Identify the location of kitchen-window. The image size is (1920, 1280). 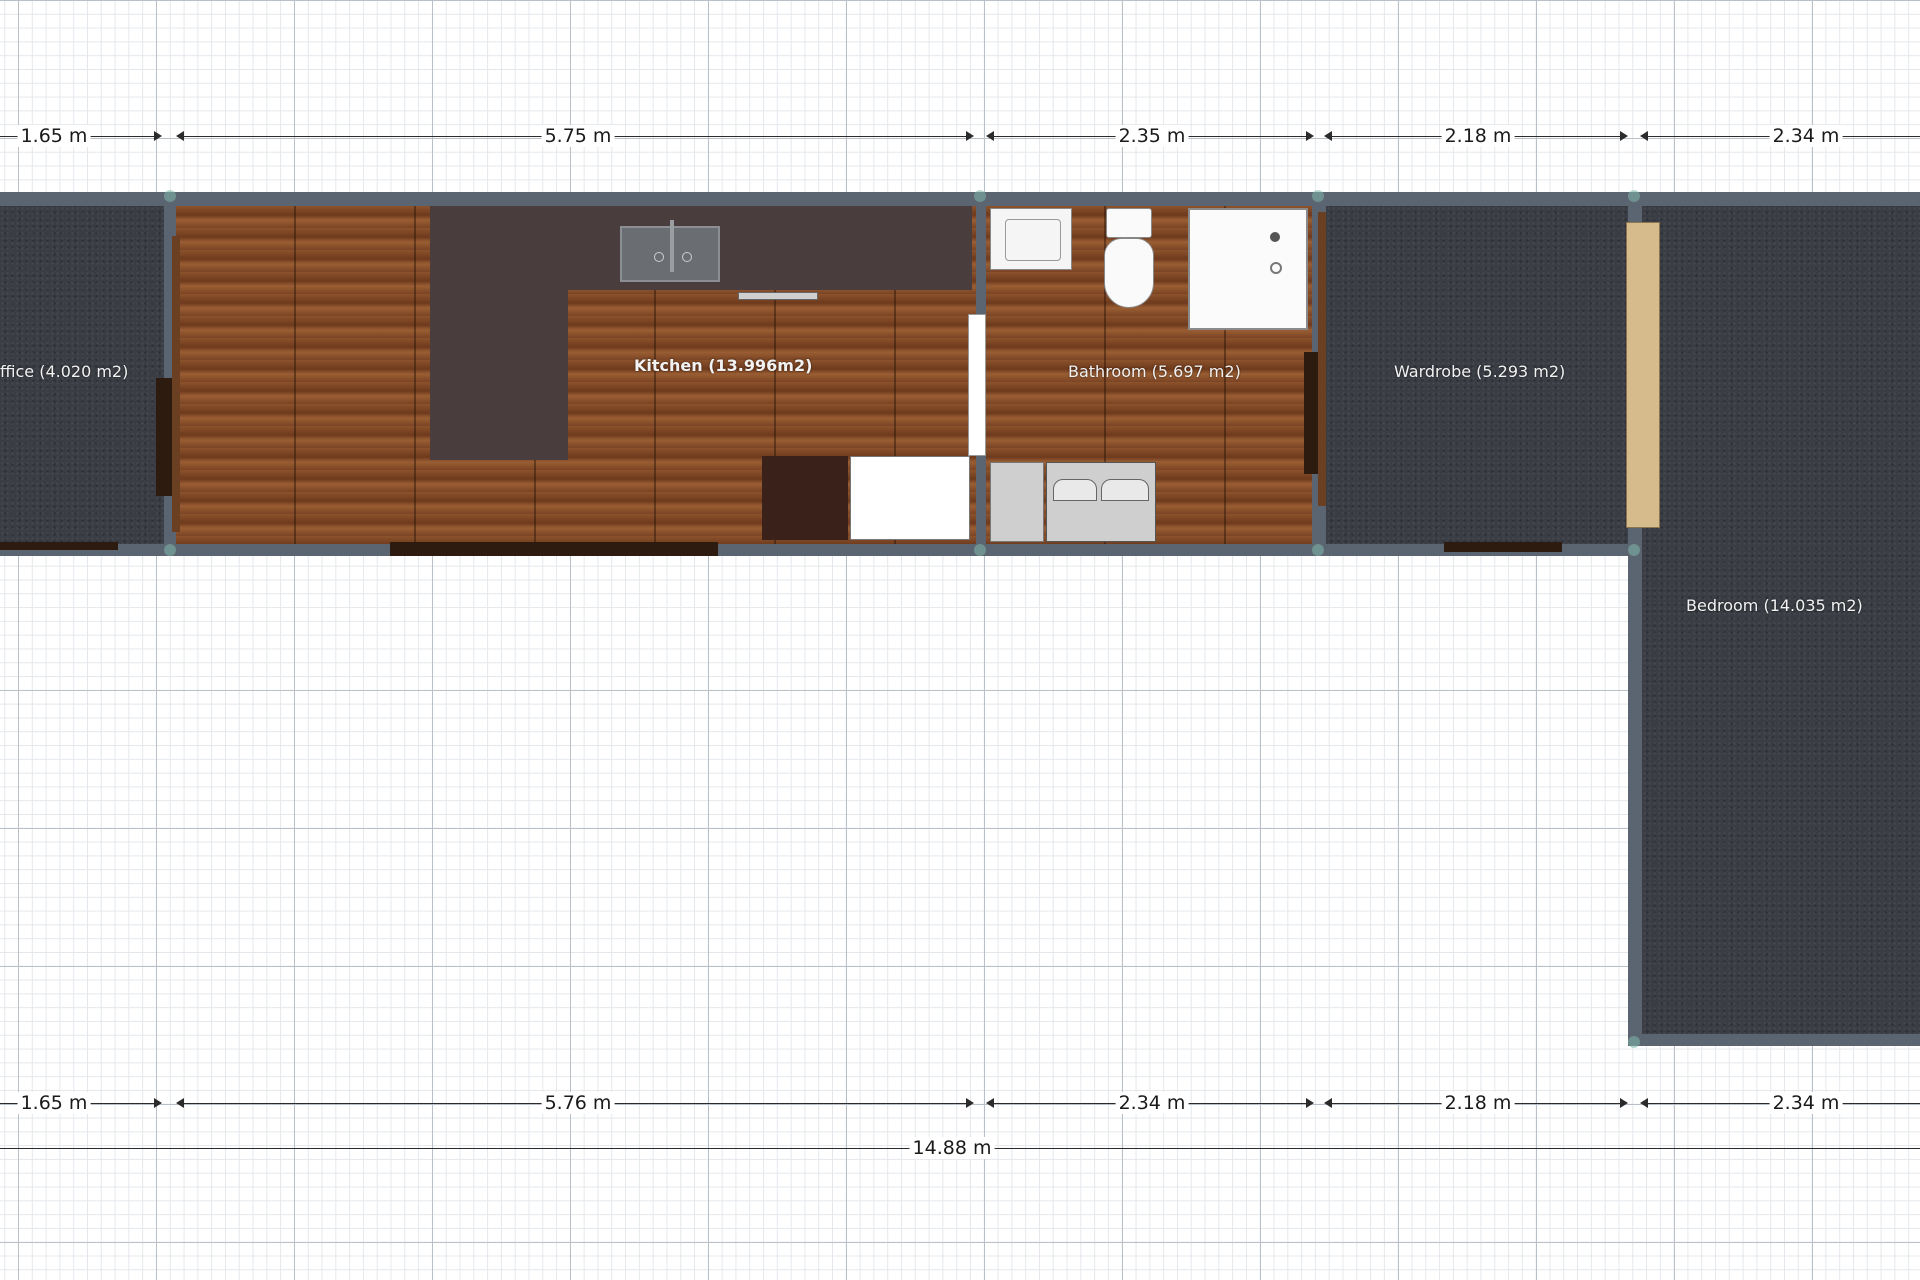
(554, 549).